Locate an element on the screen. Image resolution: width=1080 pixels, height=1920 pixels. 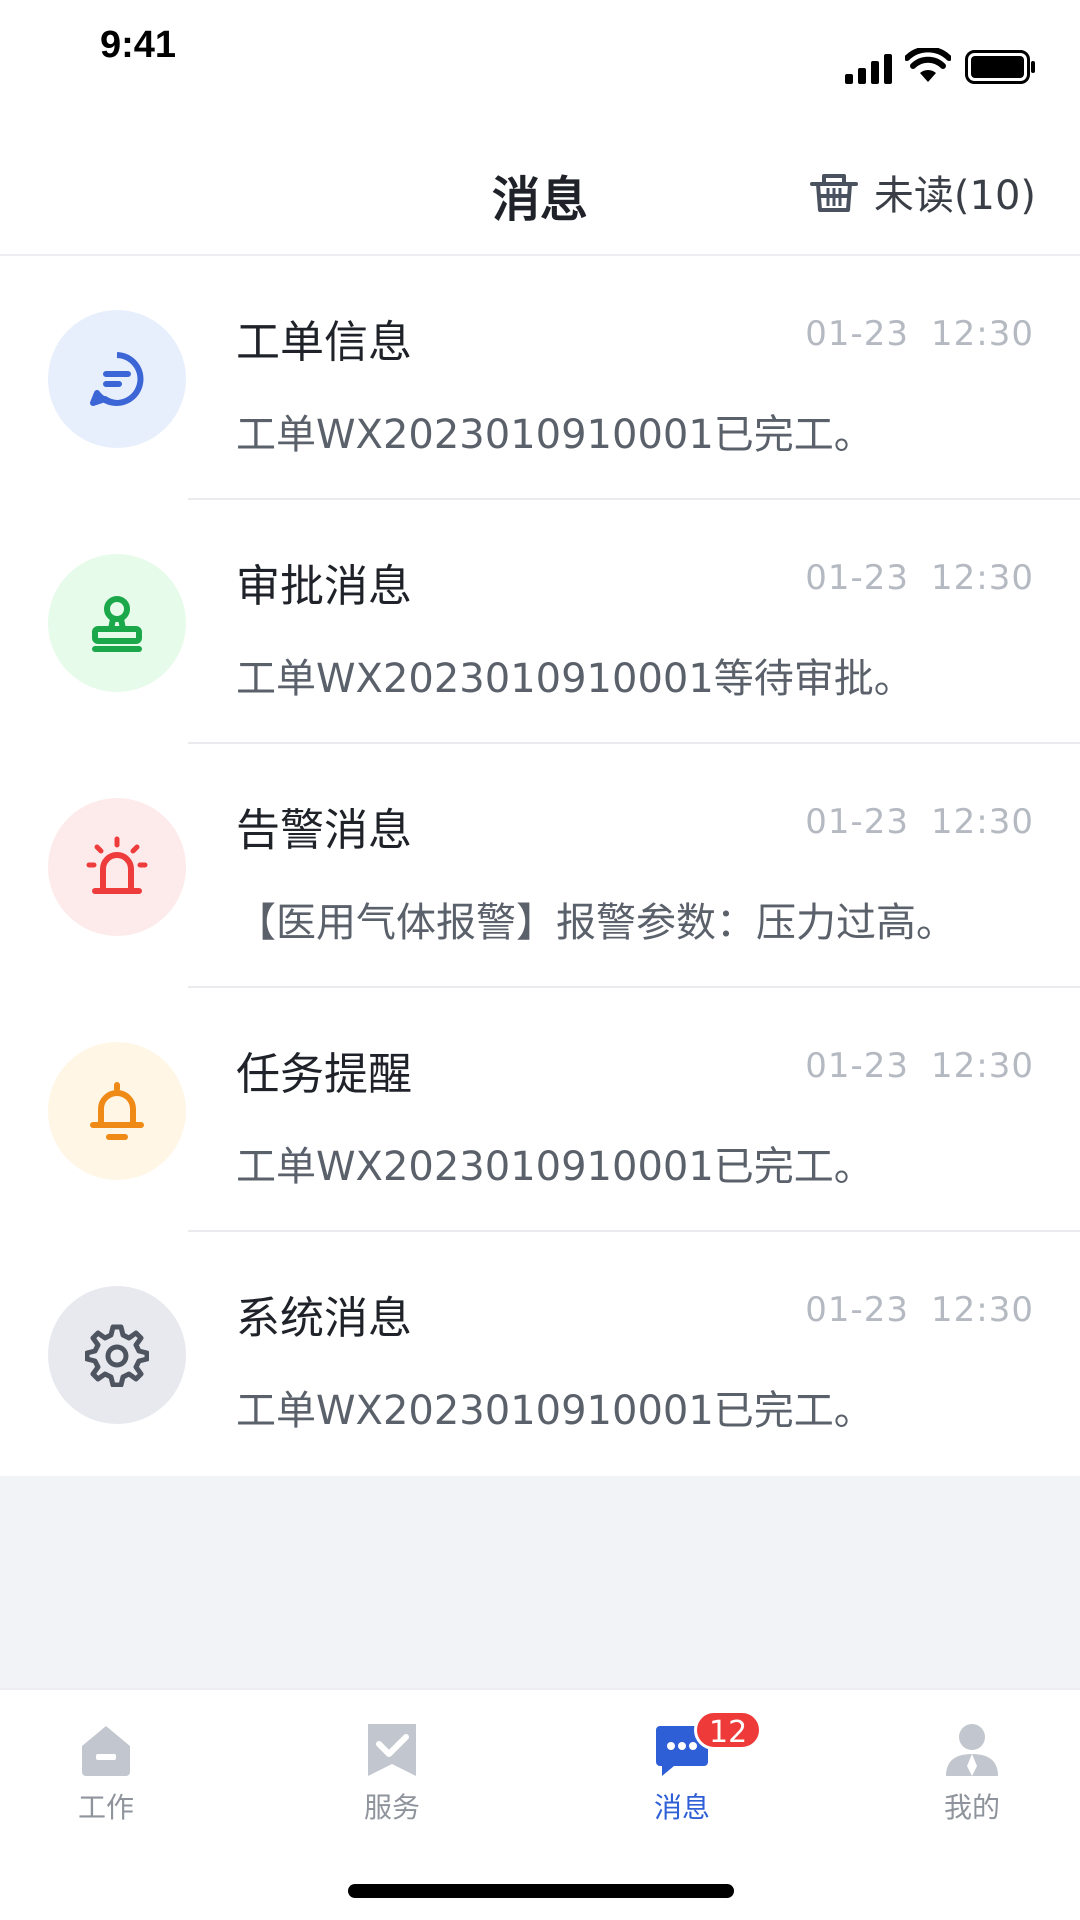
tab-label: 服务 is located at coordinates (391, 1807).